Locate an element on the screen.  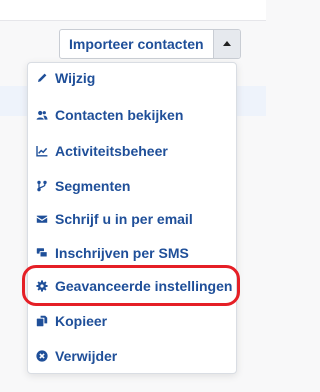
menu-item-label: Wijzig is located at coordinates (75, 78).